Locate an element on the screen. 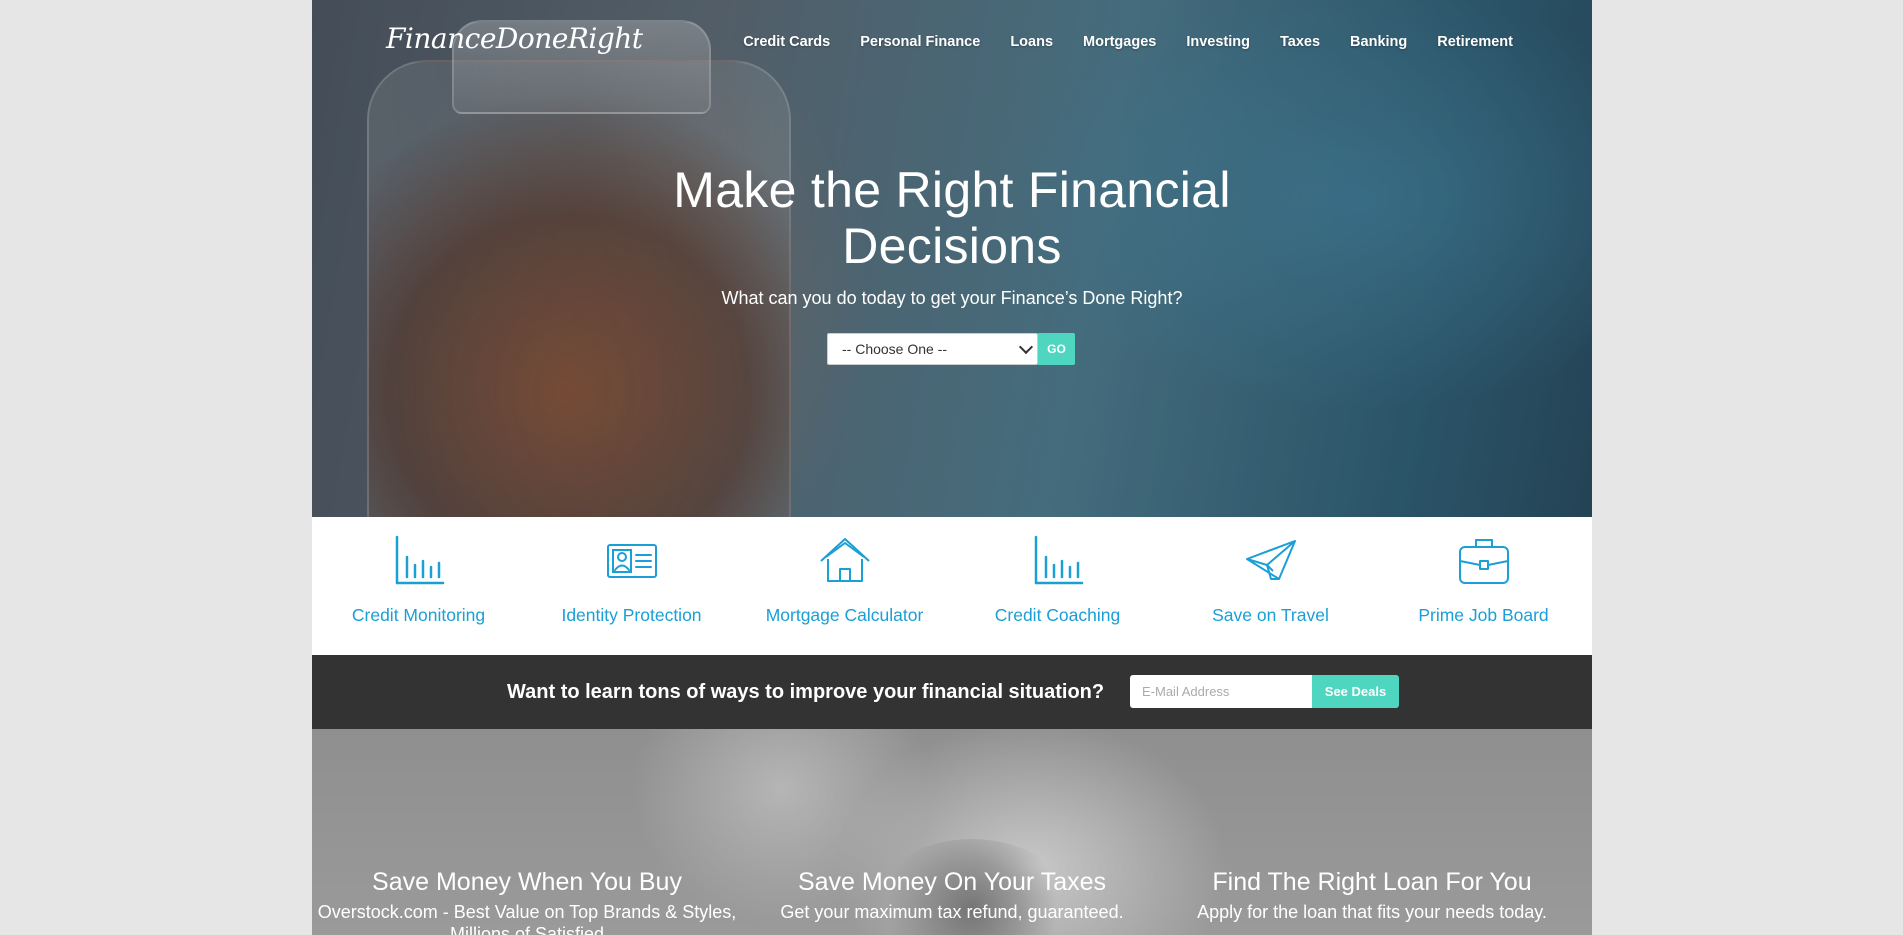 This screenshot has width=1903, height=935. promo-title: Find The Right Loan For You is located at coordinates (1372, 882).